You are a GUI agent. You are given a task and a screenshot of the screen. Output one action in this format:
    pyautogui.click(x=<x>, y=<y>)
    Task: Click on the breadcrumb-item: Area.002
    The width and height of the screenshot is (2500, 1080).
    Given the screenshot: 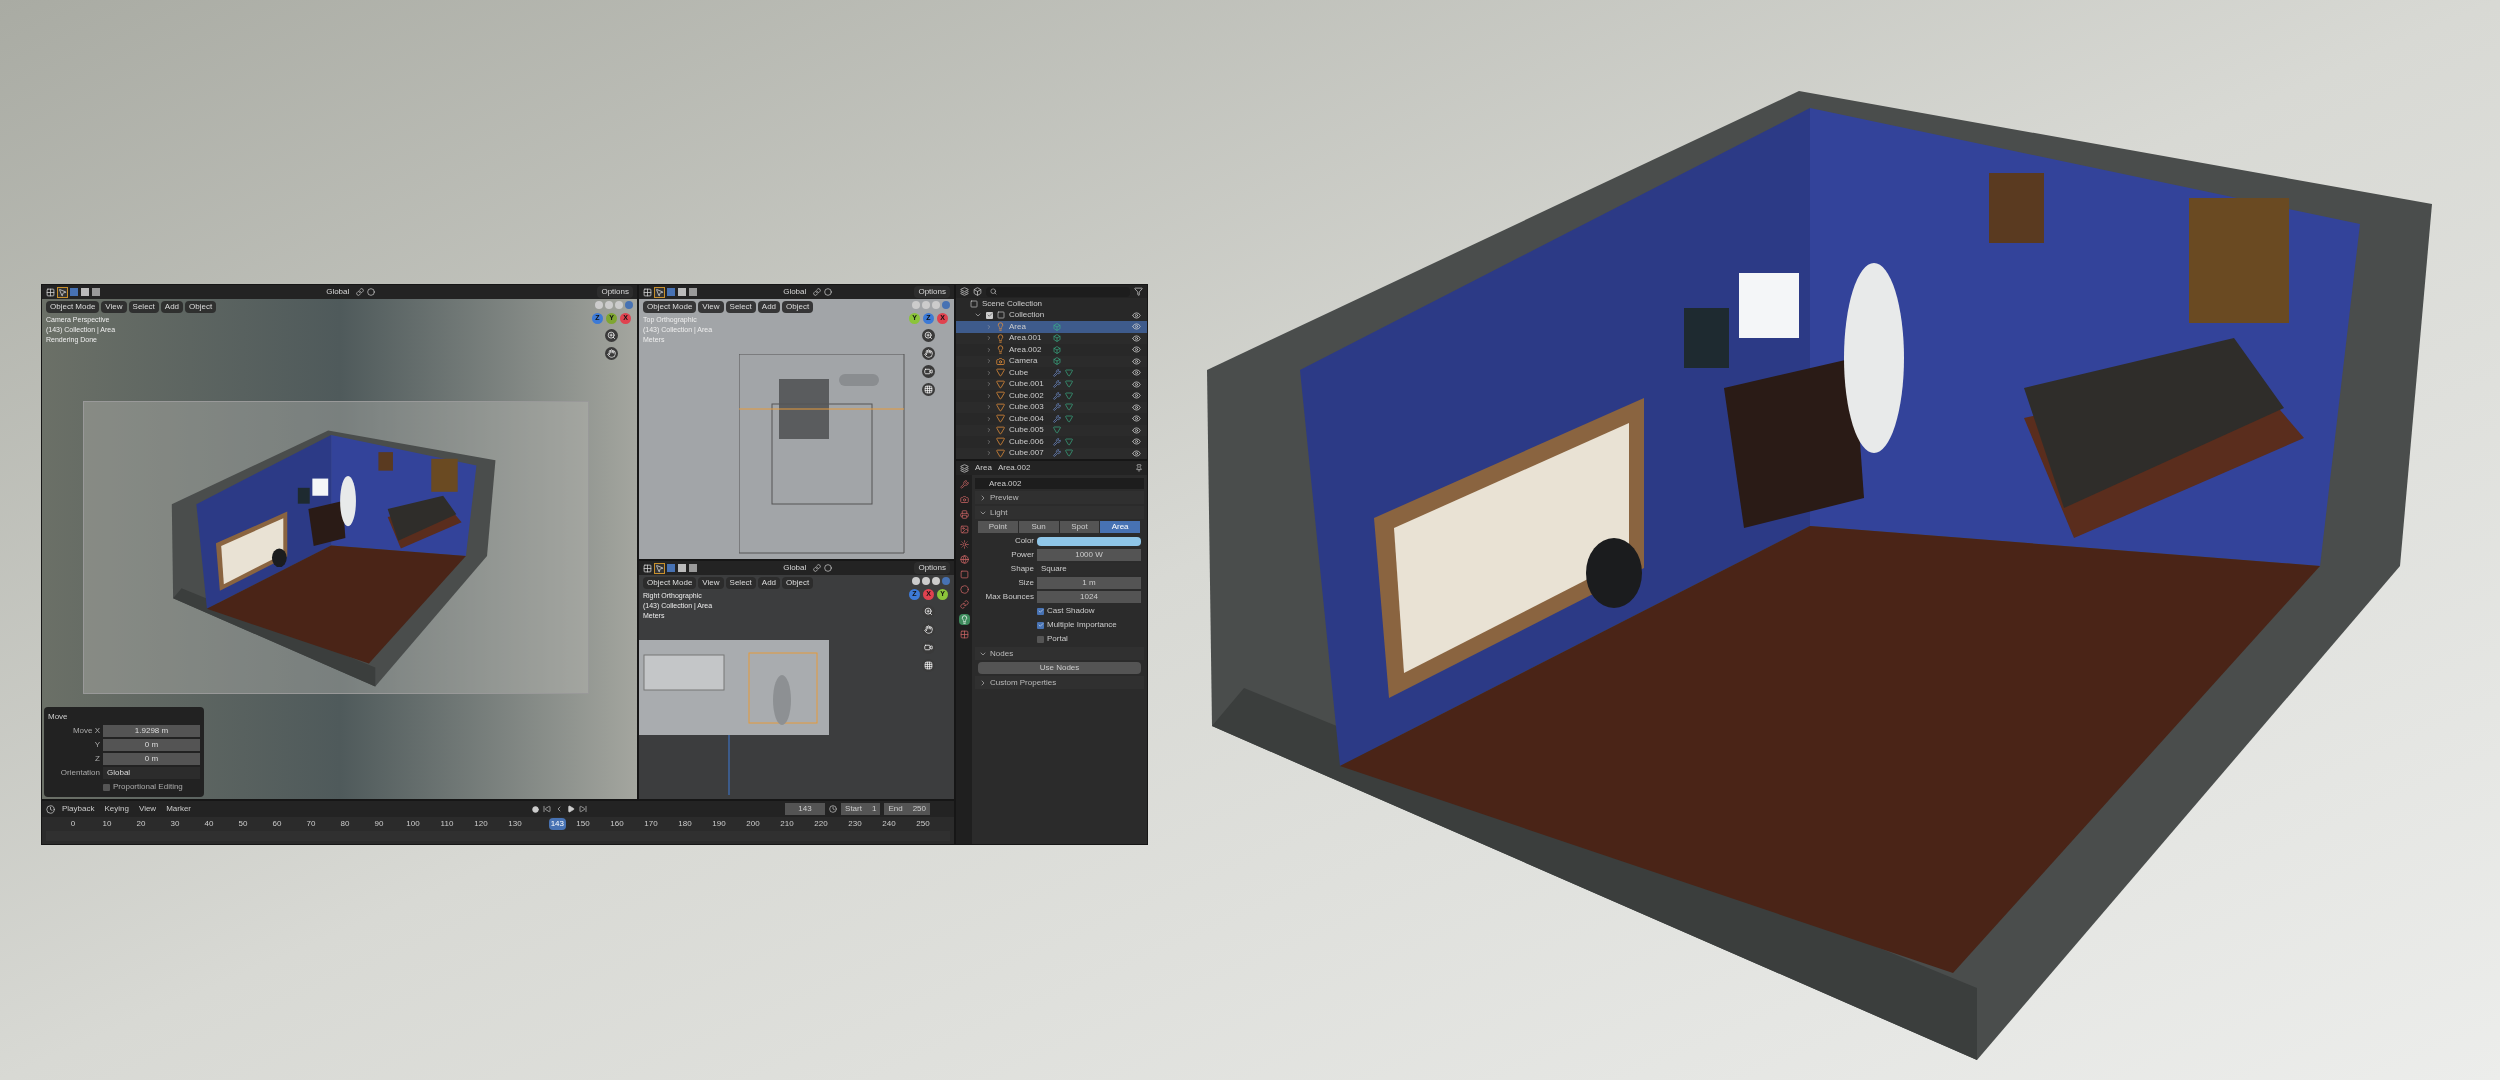 What is the action you would take?
    pyautogui.click(x=1014, y=468)
    